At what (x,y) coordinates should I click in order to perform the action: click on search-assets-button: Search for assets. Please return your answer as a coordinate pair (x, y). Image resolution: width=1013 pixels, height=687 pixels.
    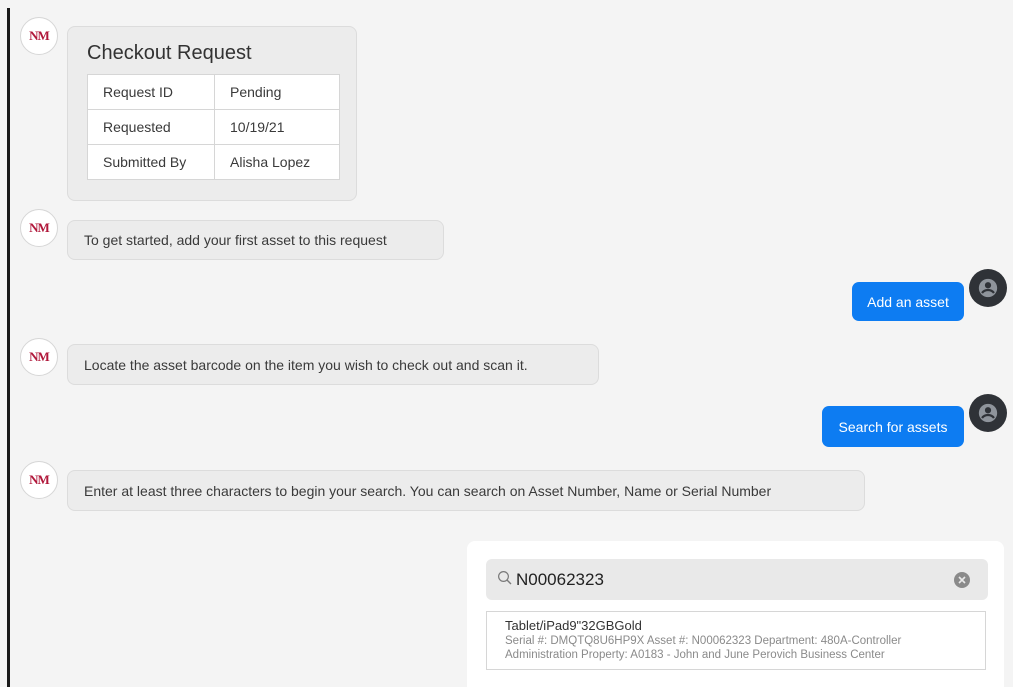
    Looking at the image, I should click on (893, 426).